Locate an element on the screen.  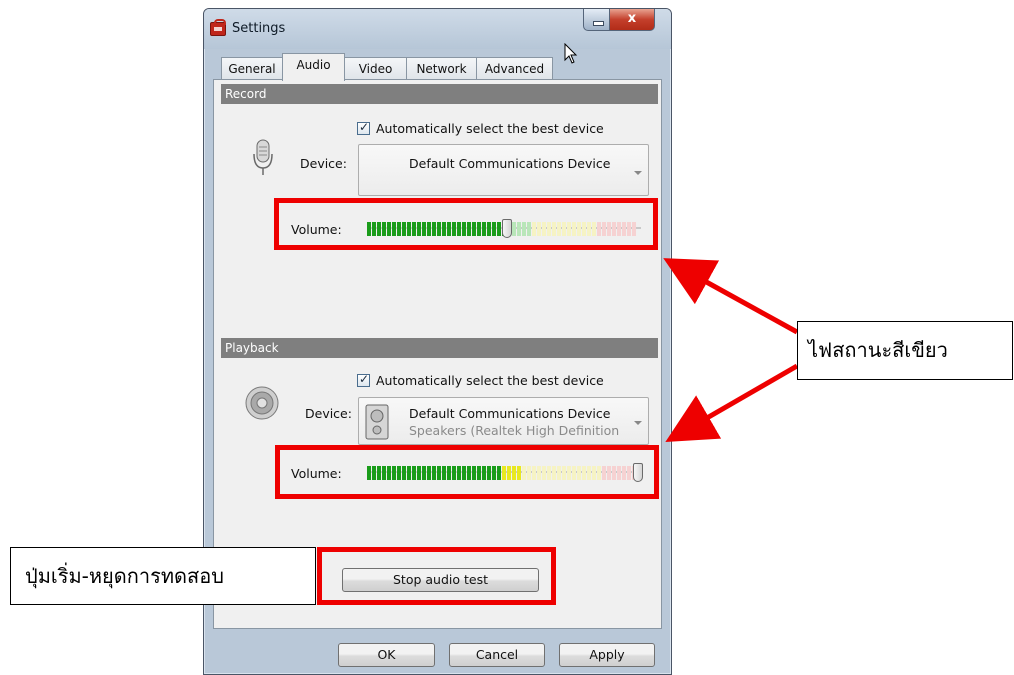
tab-audio: Audio is located at coordinates (313, 67).